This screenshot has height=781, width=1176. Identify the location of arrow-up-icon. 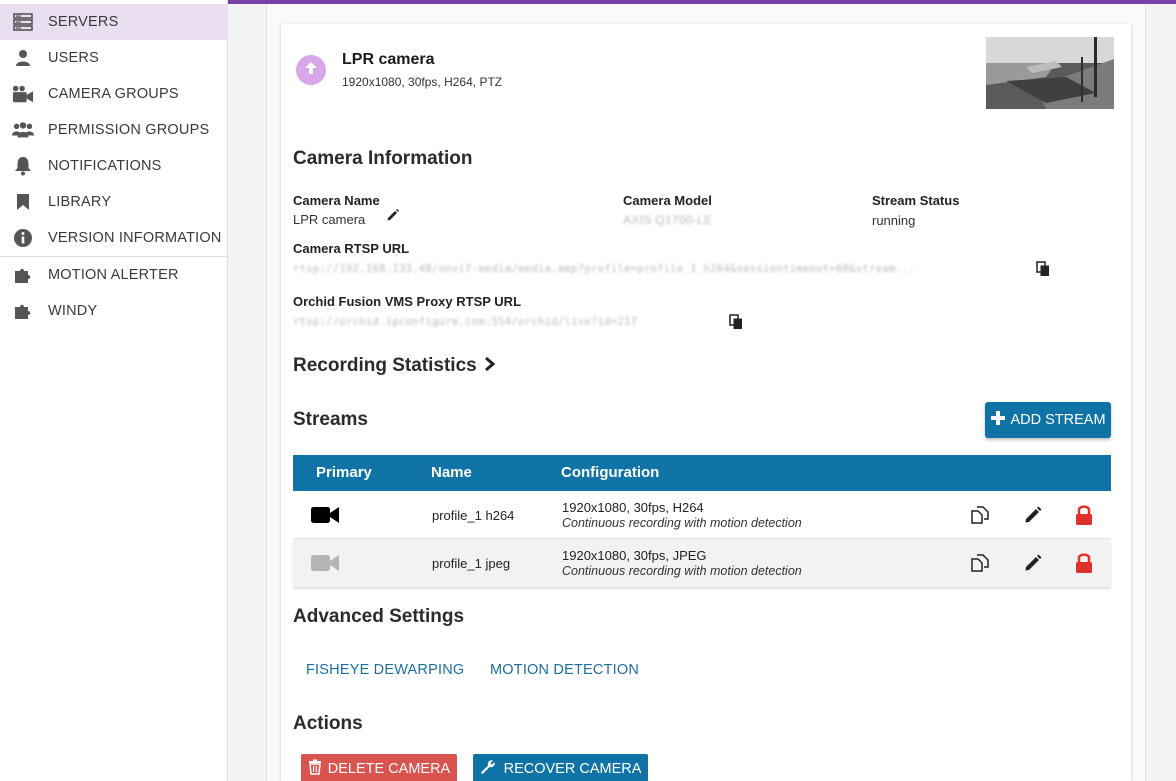
(311, 70).